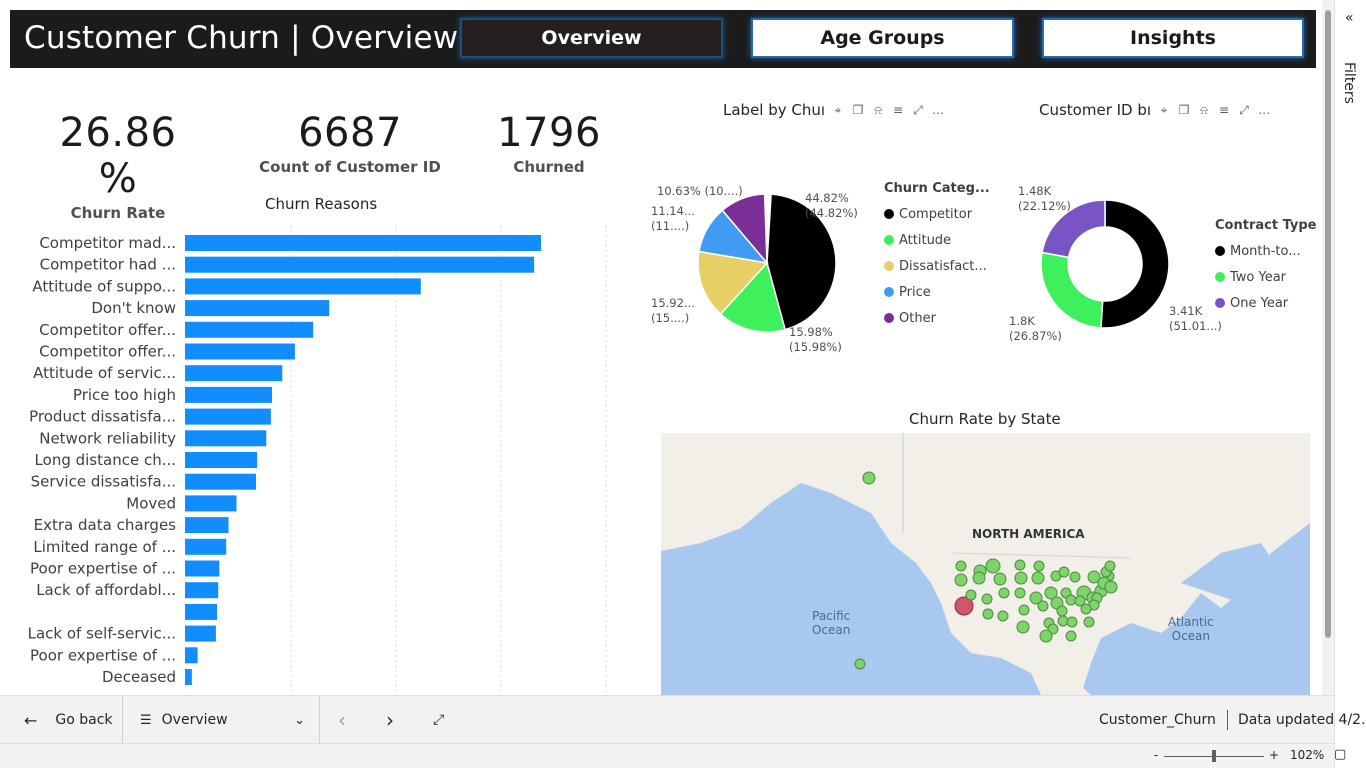 Image resolution: width=1366 pixels, height=768 pixels. Describe the element at coordinates (937, 240) in the screenshot. I see `legend-item: Attitude` at that location.